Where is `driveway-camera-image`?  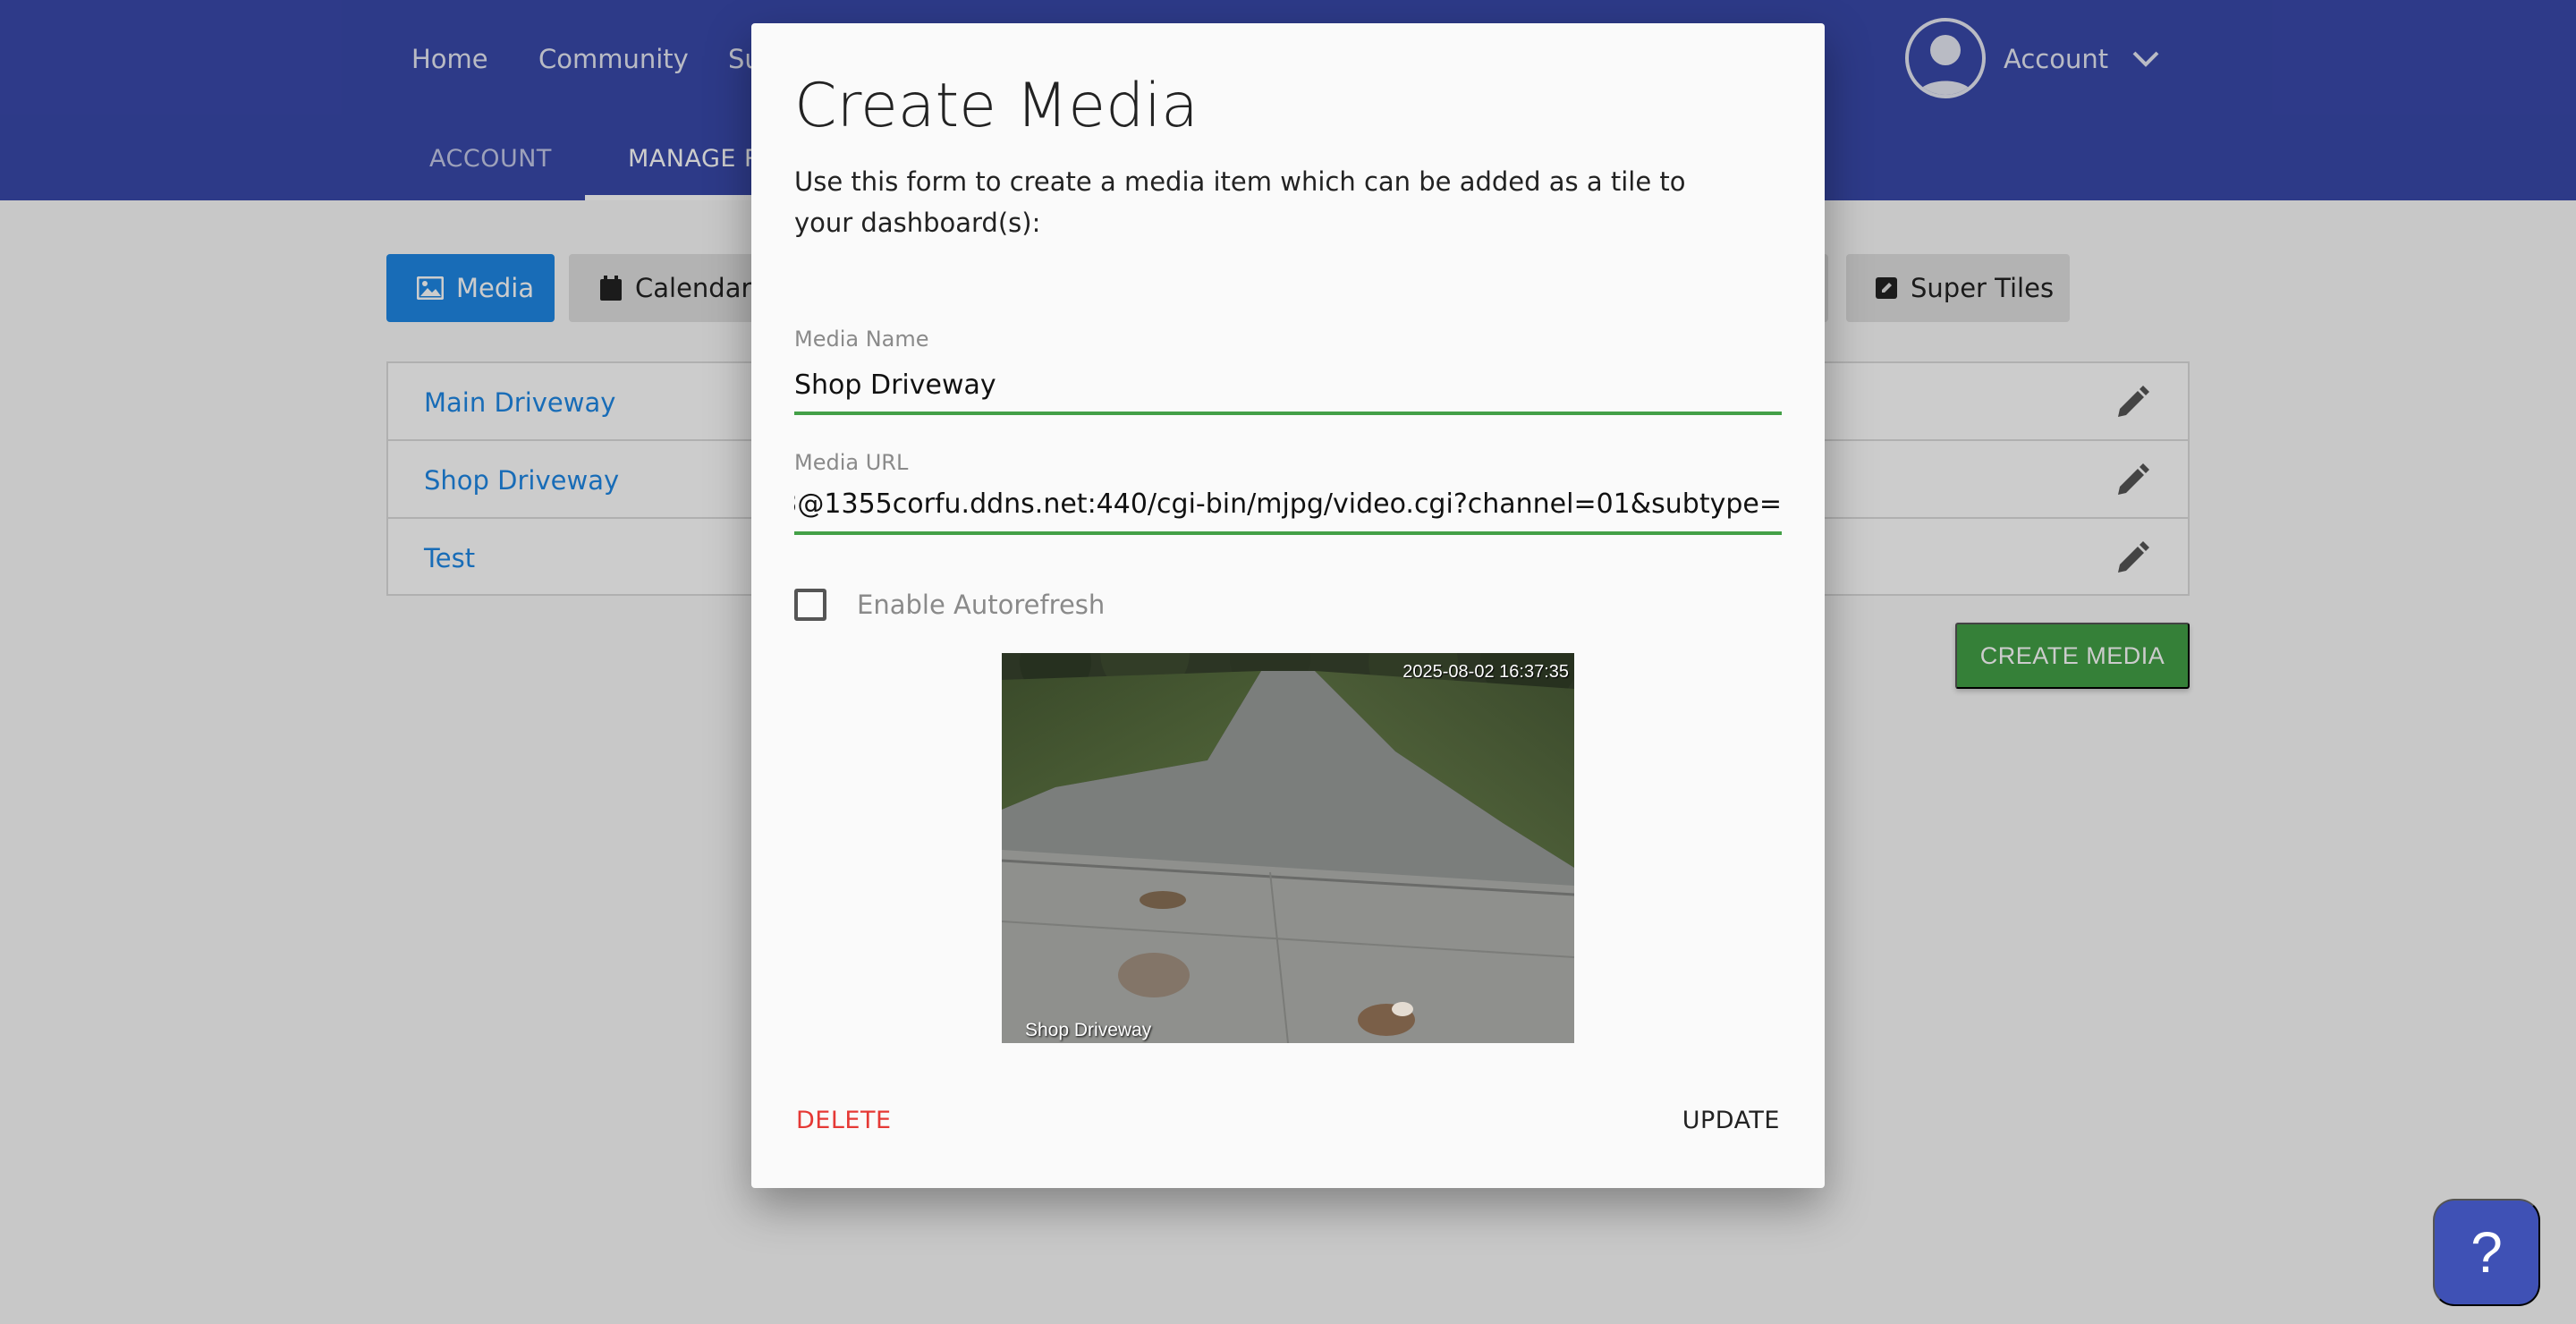
driveway-camera-image is located at coordinates (1288, 848).